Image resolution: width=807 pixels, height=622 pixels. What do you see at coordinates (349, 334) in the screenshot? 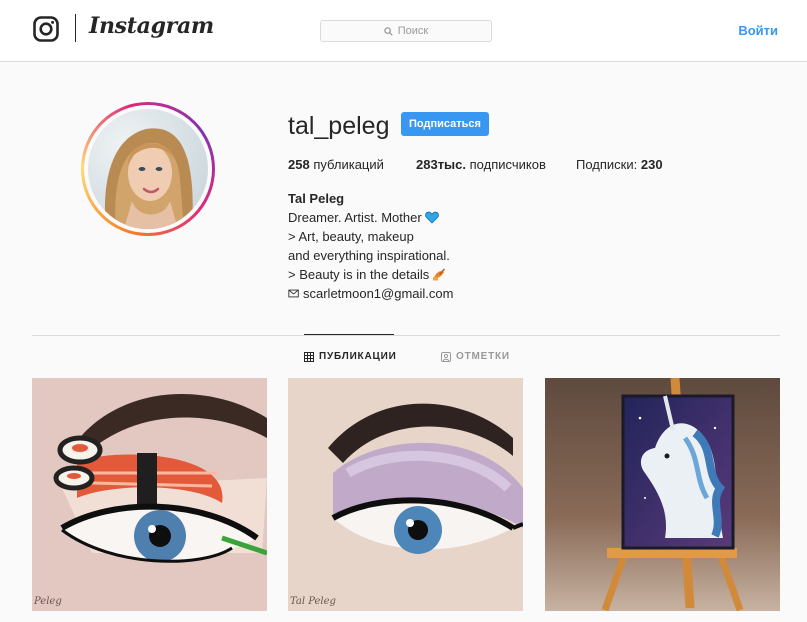
I see `active-tab-indicator` at bounding box center [349, 334].